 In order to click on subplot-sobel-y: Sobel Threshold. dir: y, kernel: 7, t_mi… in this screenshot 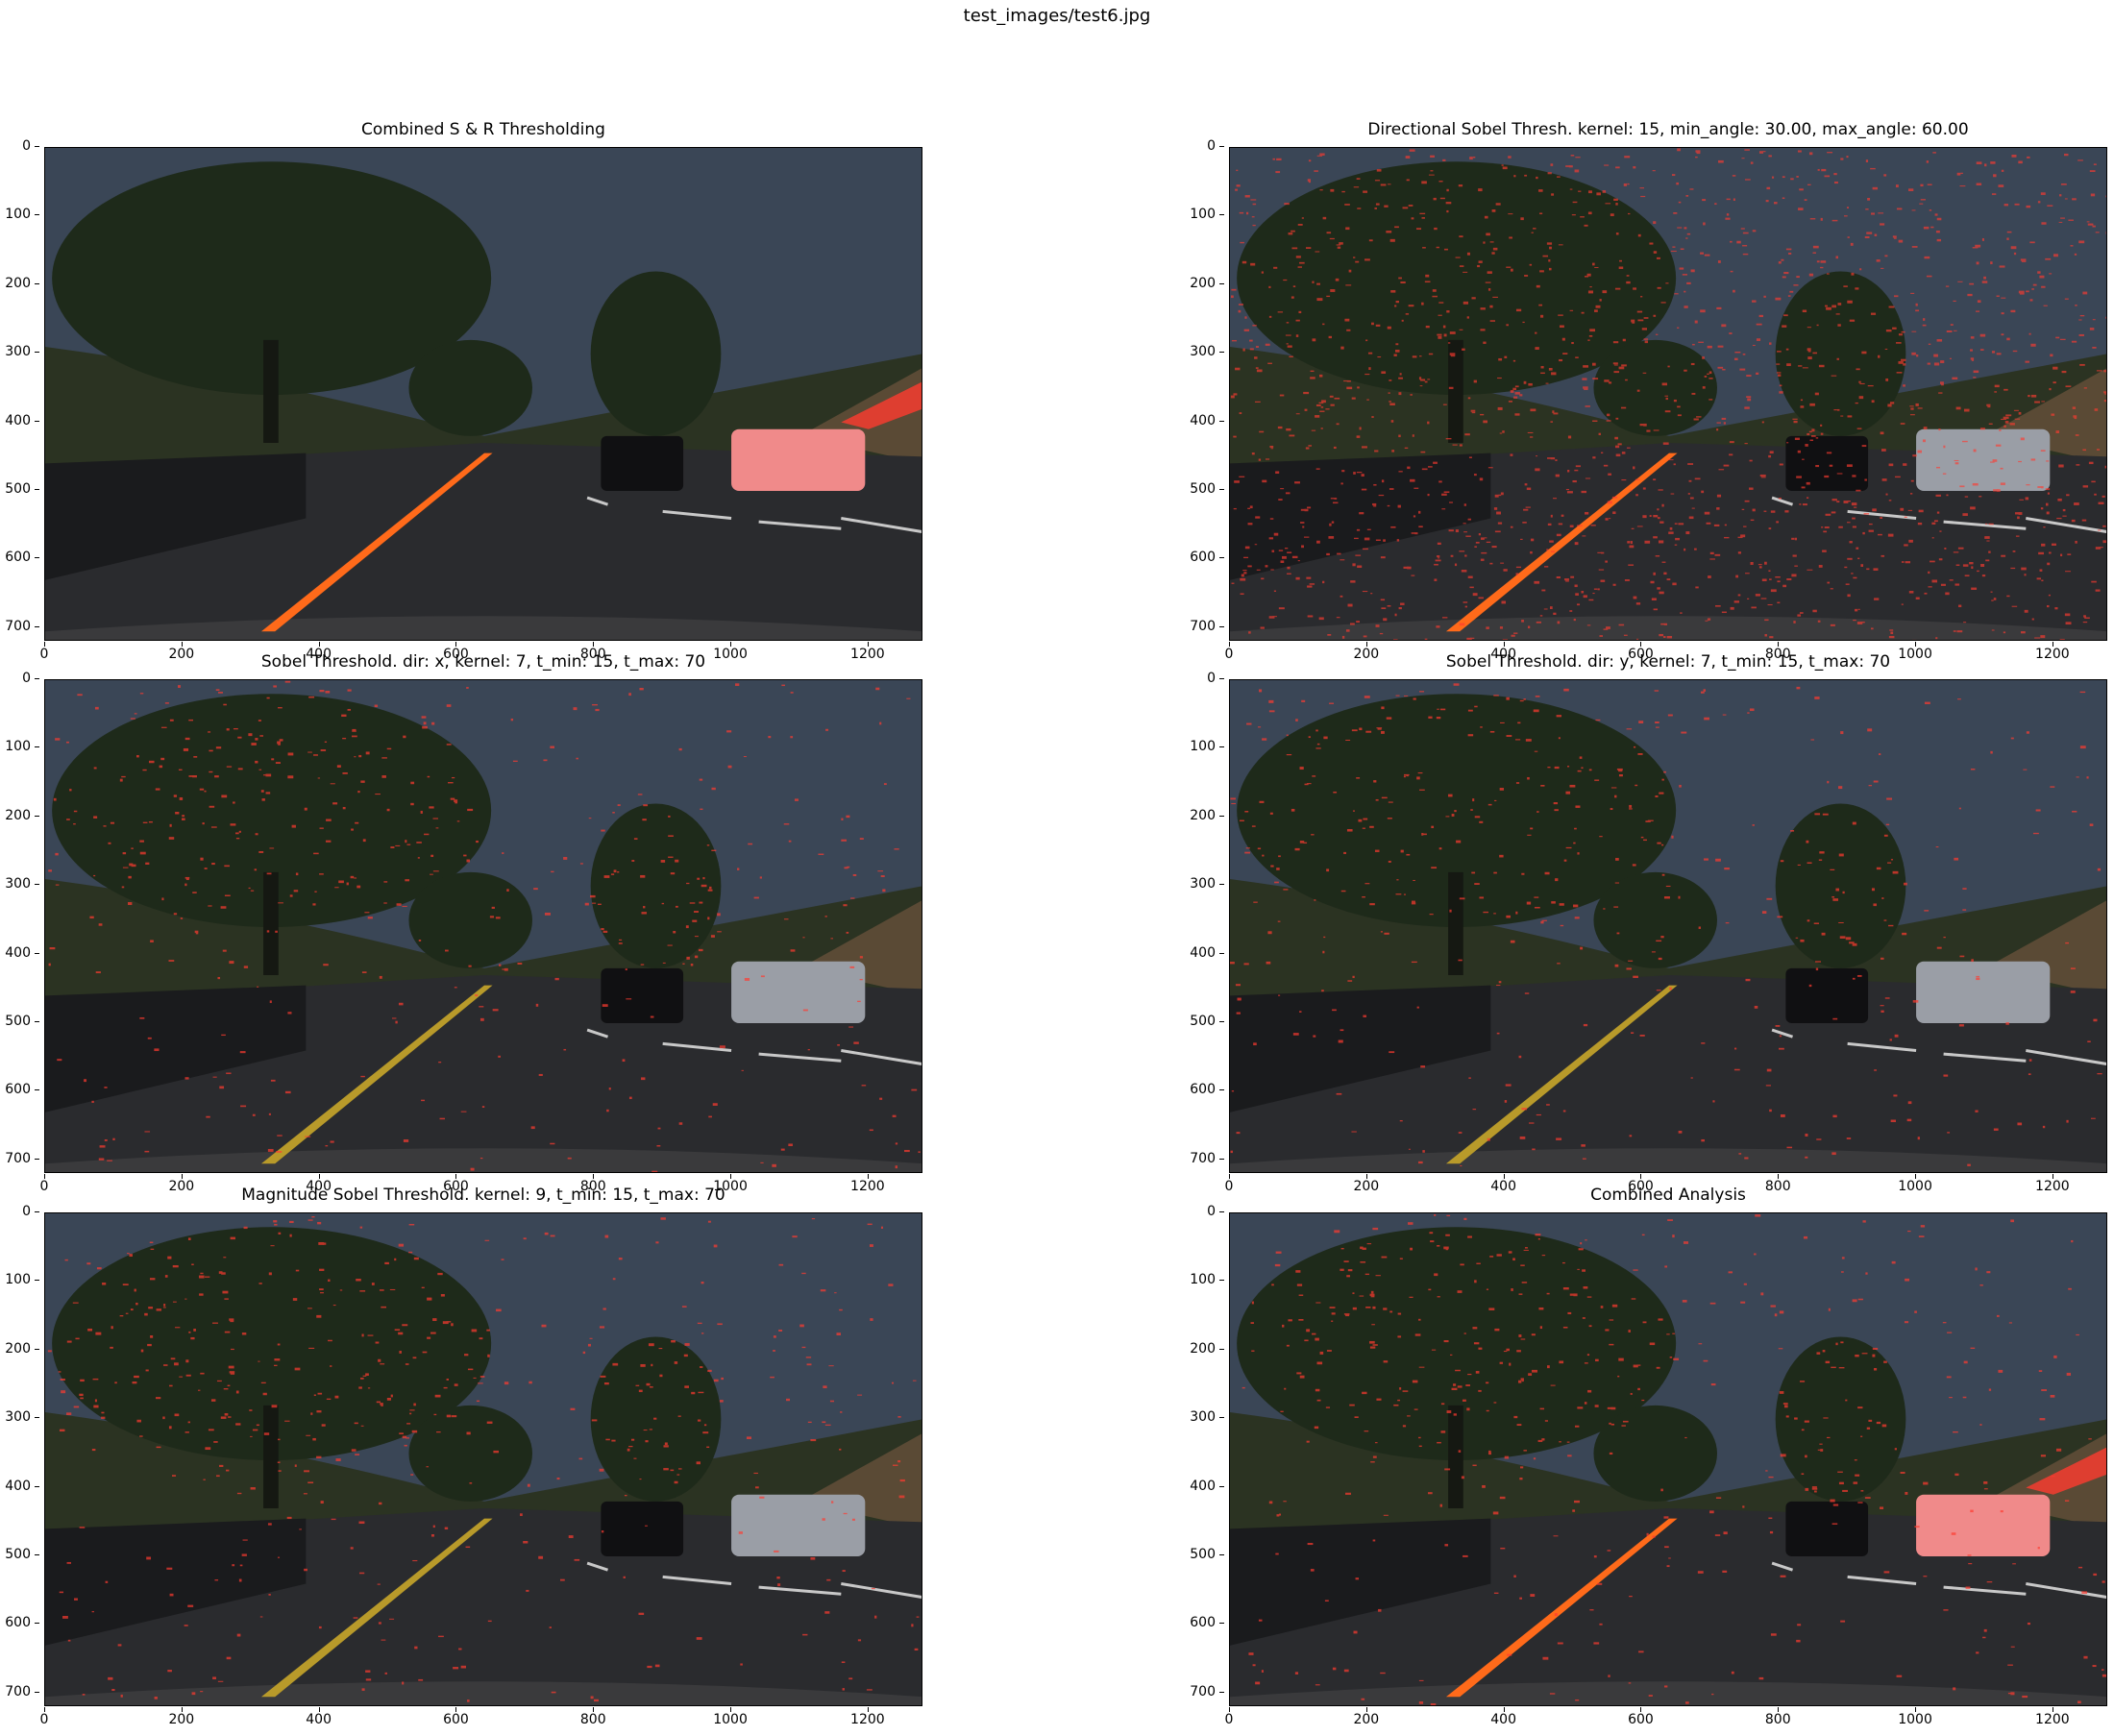, I will do `click(1648, 923)`.